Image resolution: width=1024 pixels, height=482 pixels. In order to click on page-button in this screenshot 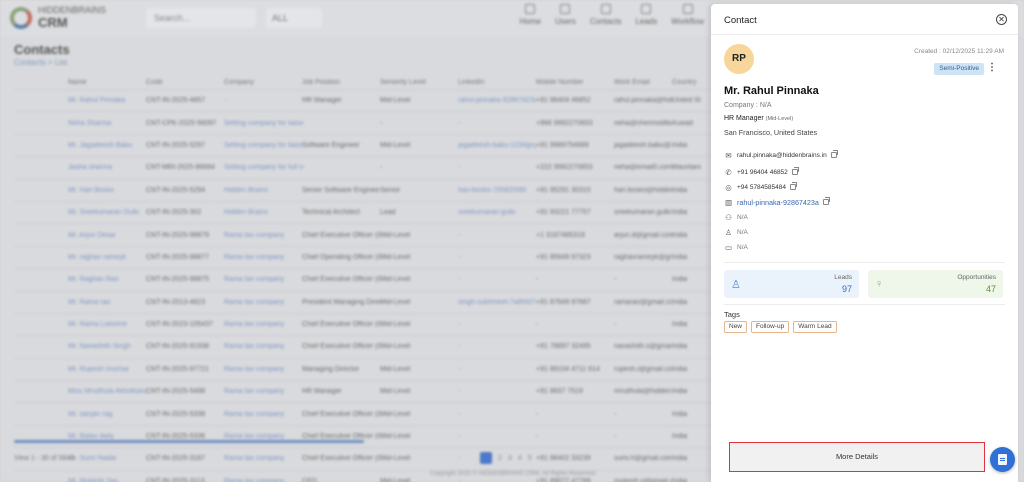, I will do `click(486, 458)`.